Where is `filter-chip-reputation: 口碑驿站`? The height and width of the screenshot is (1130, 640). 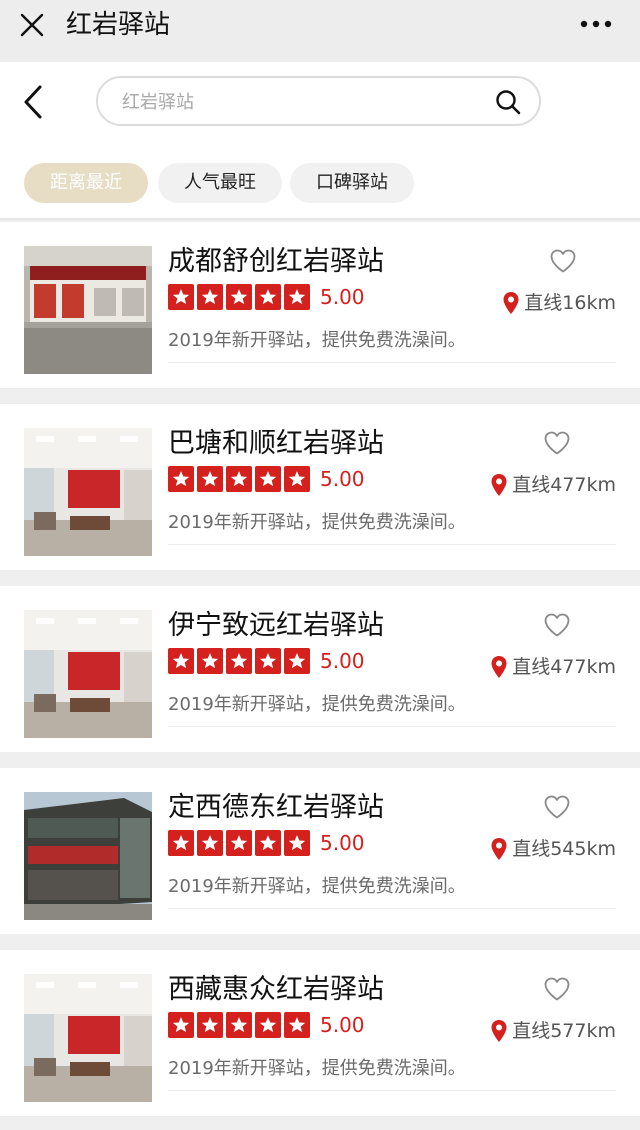
filter-chip-reputation: 口碑驿站 is located at coordinates (352, 183).